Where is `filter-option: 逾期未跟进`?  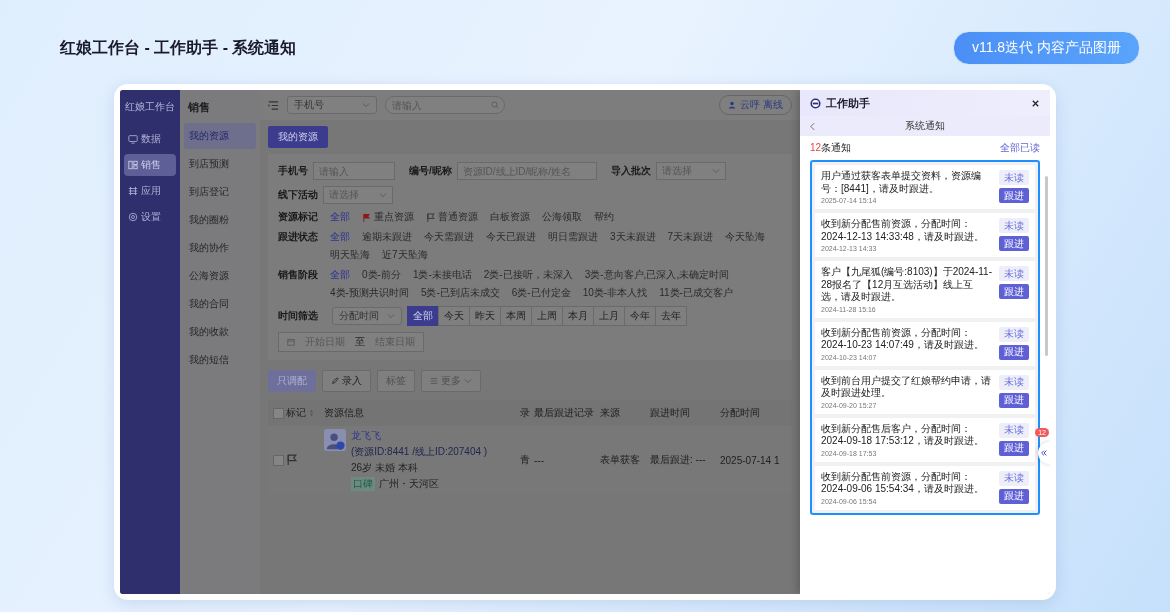 filter-option: 逾期未跟进 is located at coordinates (387, 237).